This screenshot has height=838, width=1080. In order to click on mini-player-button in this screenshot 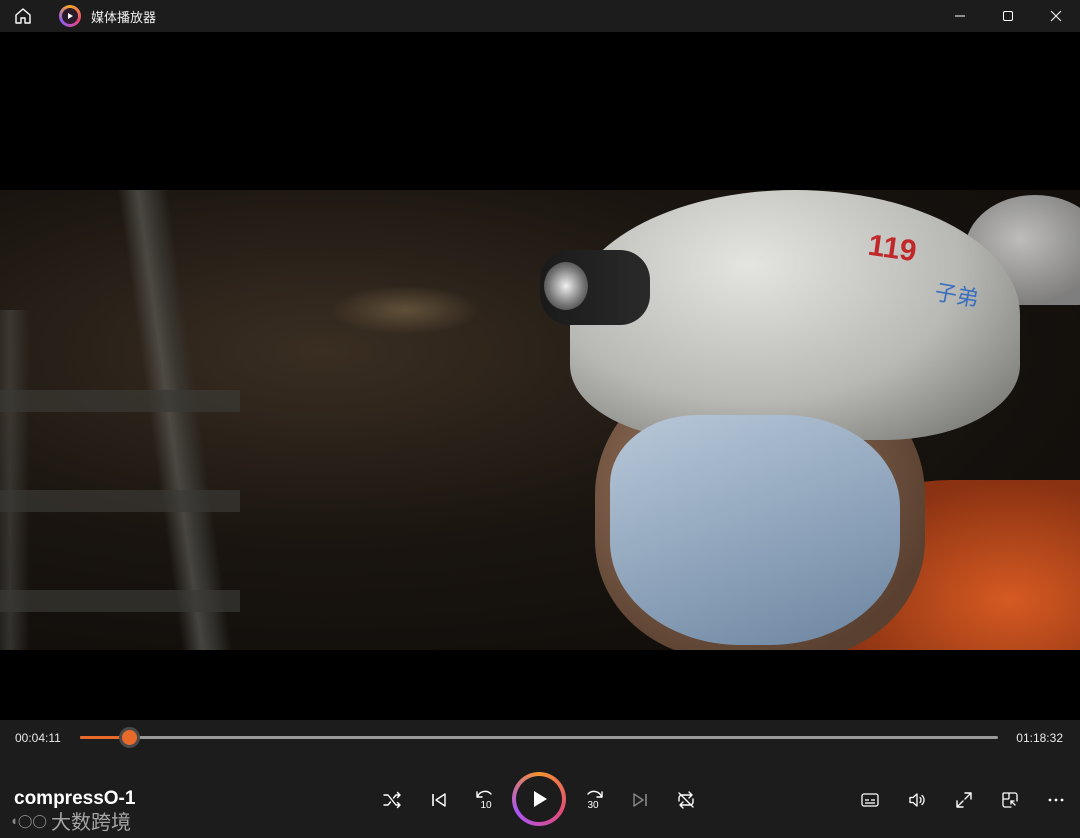, I will do `click(1010, 800)`.